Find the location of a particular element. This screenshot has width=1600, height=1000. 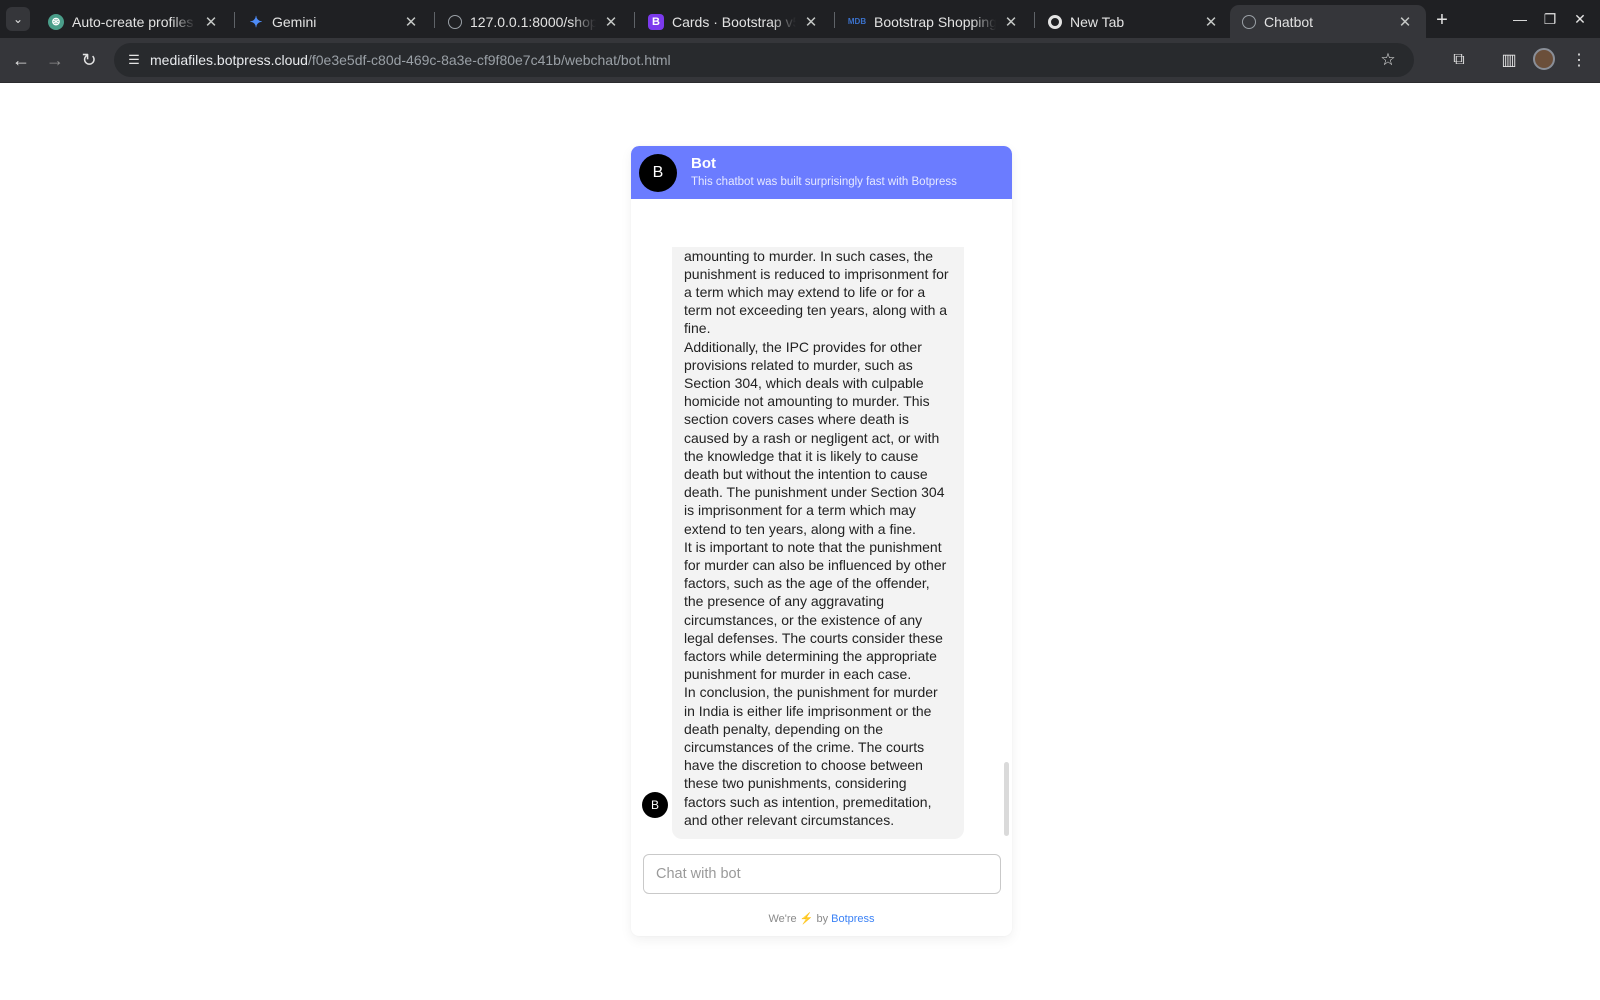

menu-icon: ⋮ is located at coordinates (1579, 60).